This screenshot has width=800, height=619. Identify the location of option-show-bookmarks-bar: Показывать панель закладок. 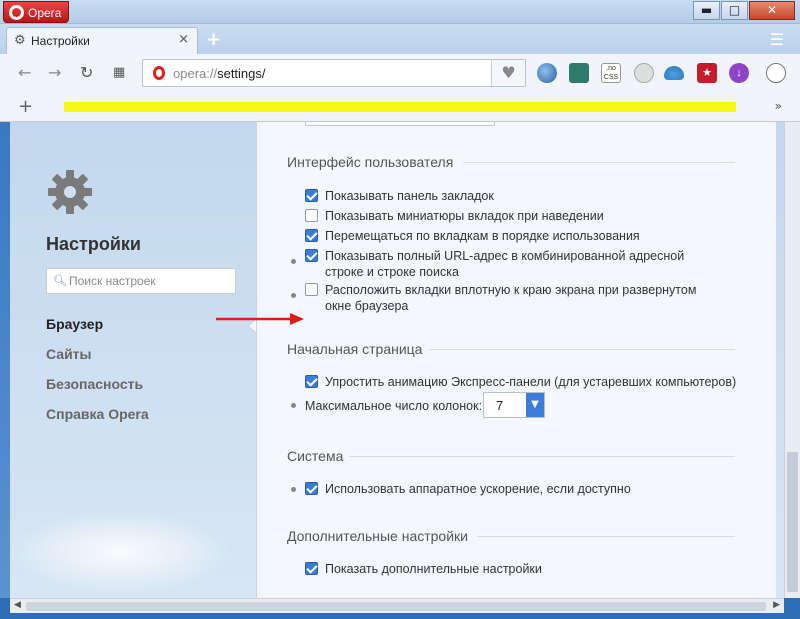
(399, 196).